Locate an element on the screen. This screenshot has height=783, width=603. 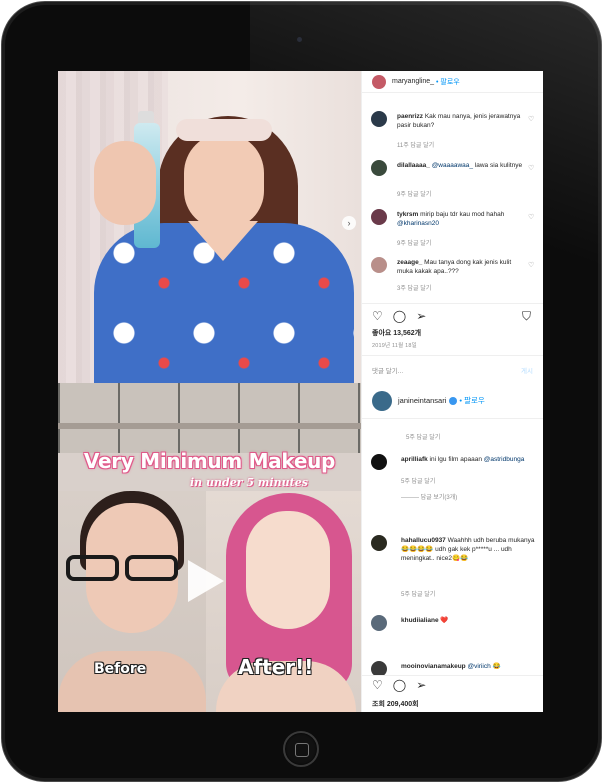
front-camera is located at coordinates (299, 39).